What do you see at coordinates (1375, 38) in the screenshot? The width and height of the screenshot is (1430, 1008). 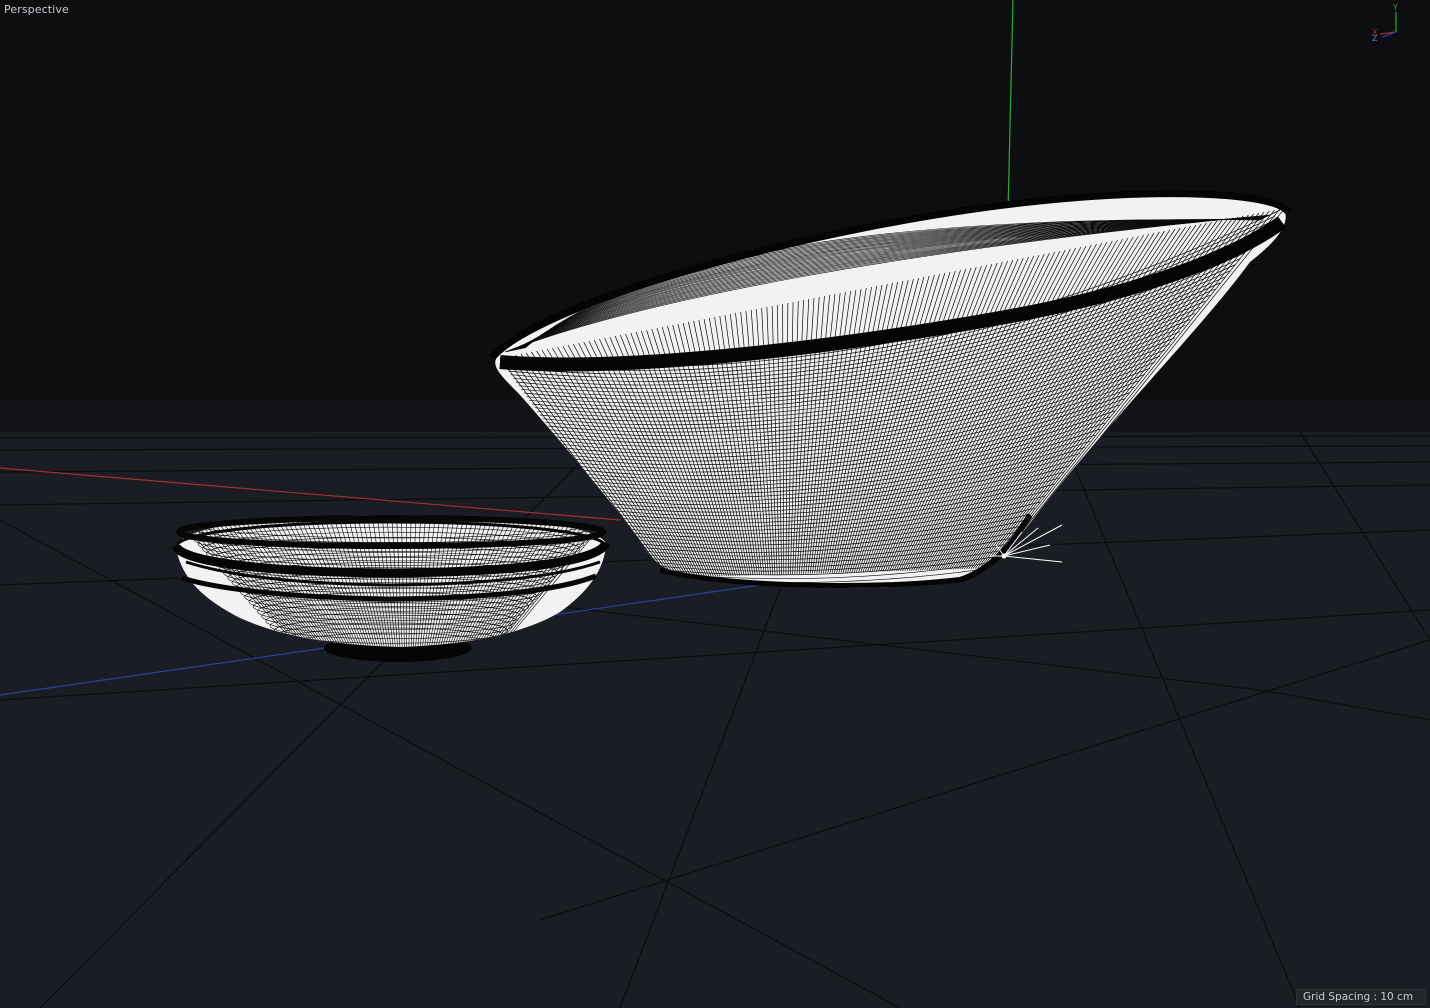 I see `gizmo-z-label: Z` at bounding box center [1375, 38].